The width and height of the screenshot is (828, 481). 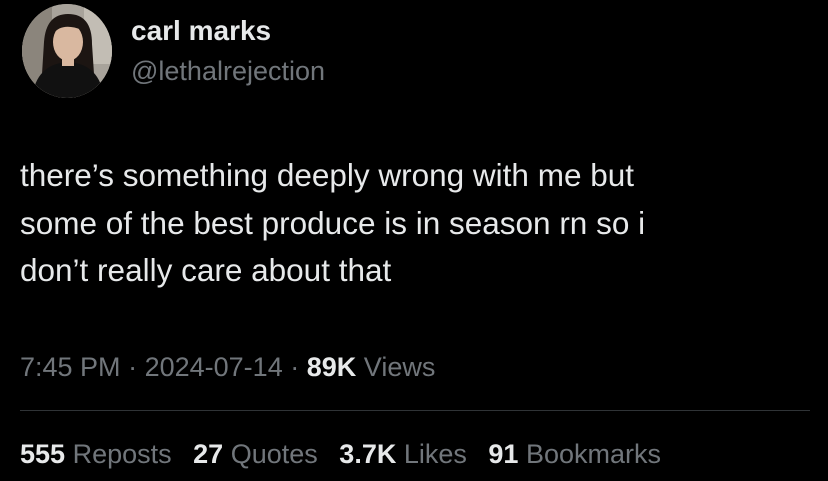 What do you see at coordinates (122, 454) in the screenshot?
I see `reposts-label: Reposts` at bounding box center [122, 454].